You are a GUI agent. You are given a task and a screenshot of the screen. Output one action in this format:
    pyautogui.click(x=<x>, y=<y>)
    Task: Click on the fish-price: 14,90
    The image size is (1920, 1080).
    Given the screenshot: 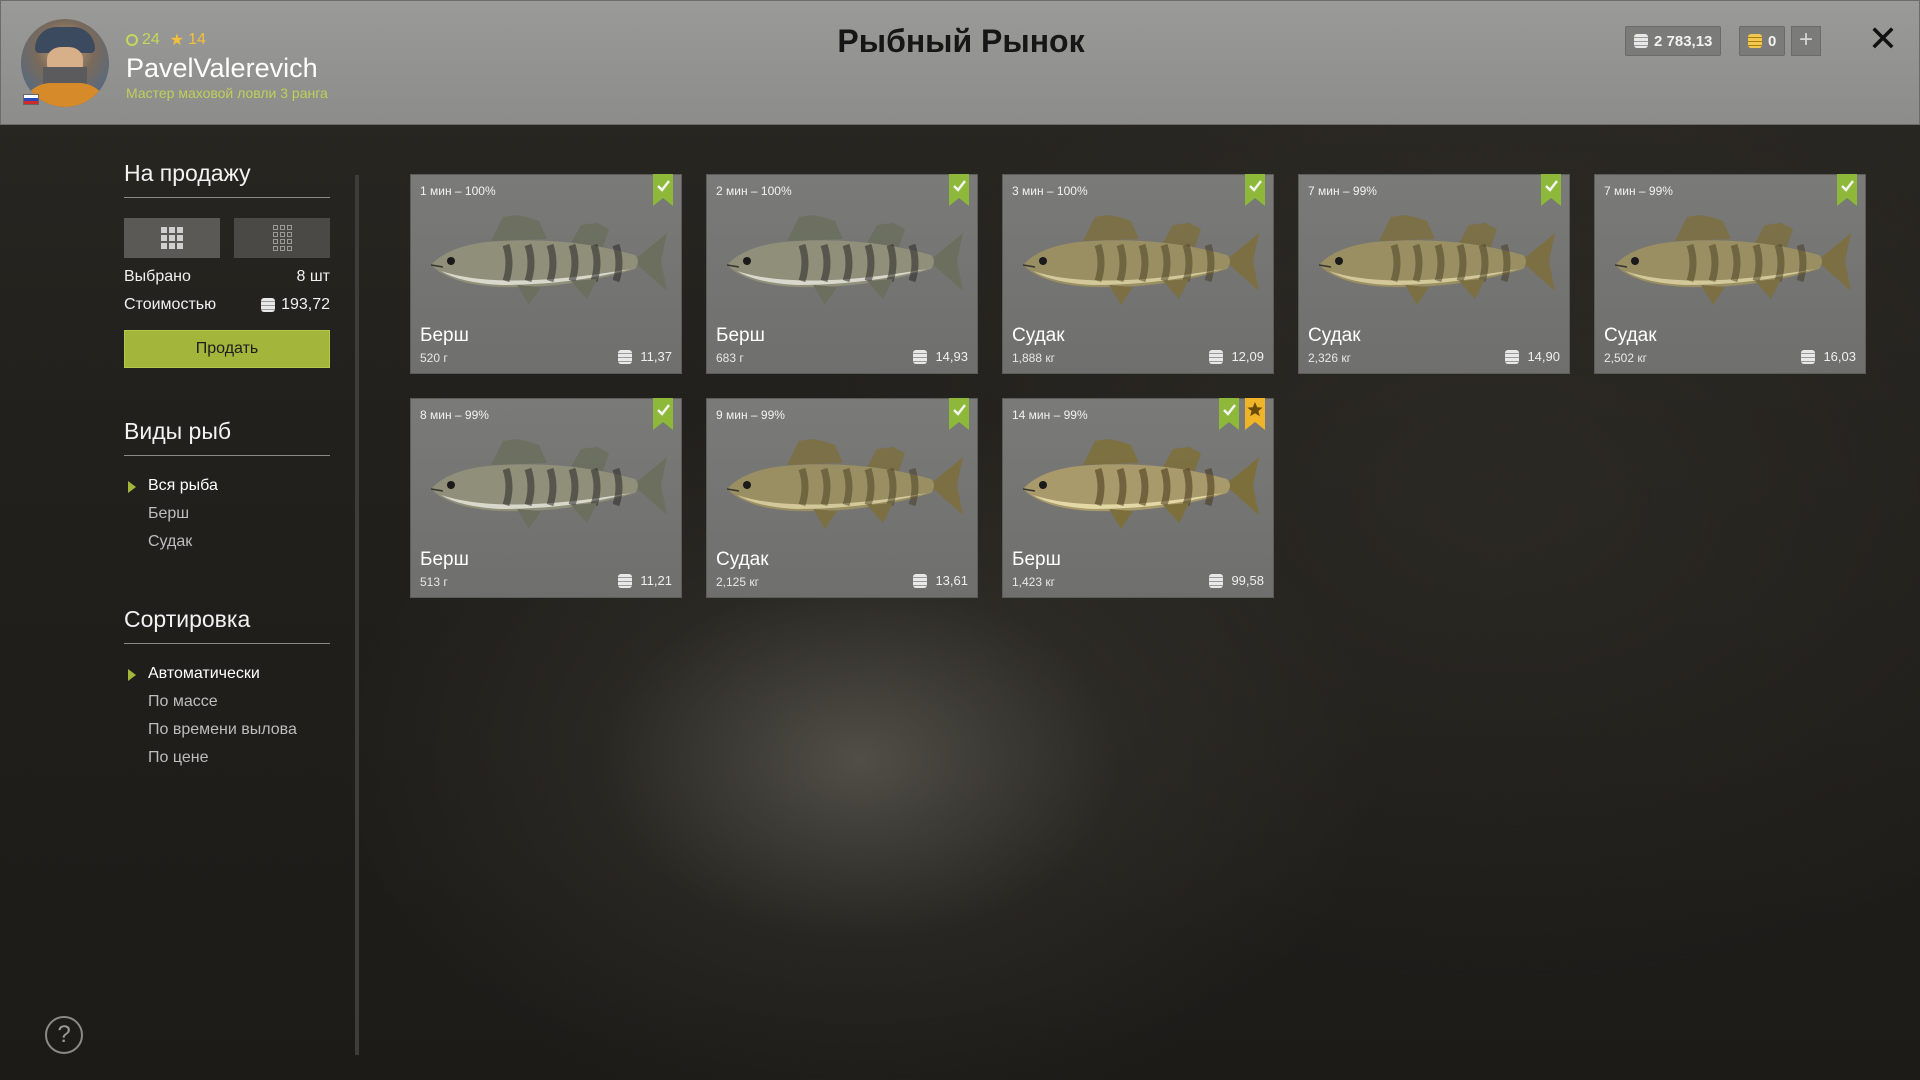 What is the action you would take?
    pyautogui.click(x=1532, y=356)
    